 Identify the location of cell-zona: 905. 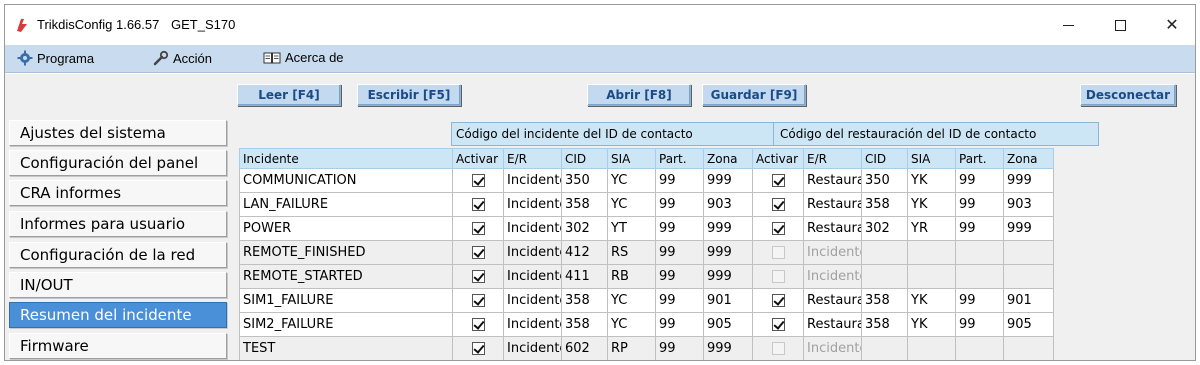
(728, 324).